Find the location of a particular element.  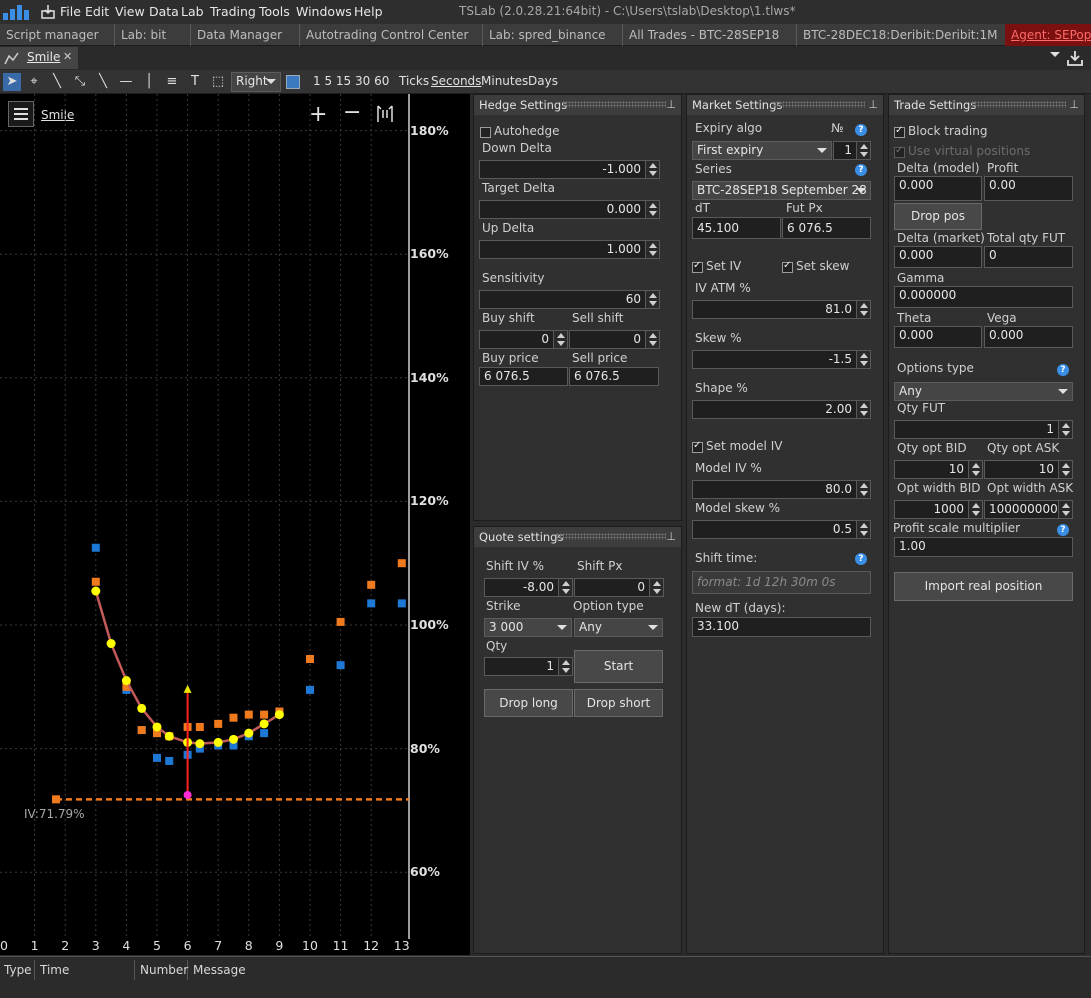

pointer-icon: ➤ is located at coordinates (12, 82).